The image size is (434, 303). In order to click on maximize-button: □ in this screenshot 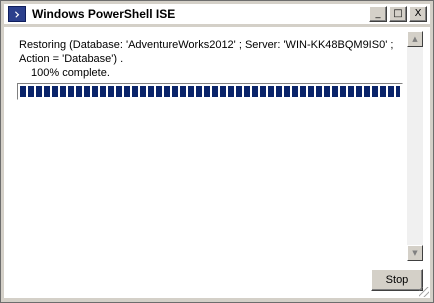, I will do `click(398, 14)`.